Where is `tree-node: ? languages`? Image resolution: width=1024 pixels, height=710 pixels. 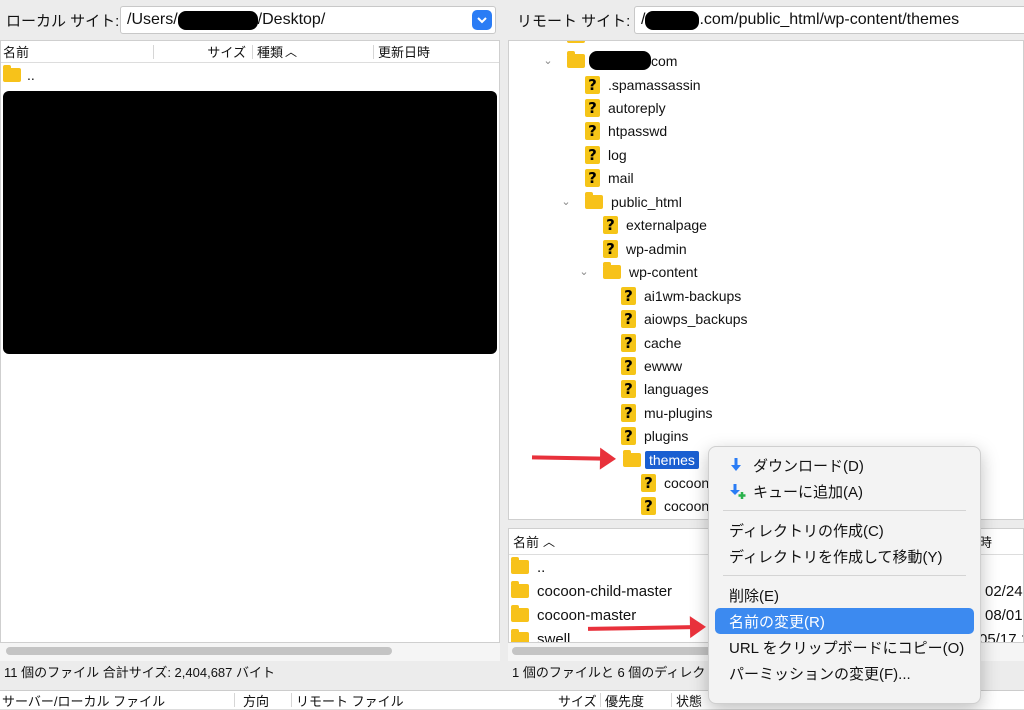 tree-node: ? languages is located at coordinates (665, 388).